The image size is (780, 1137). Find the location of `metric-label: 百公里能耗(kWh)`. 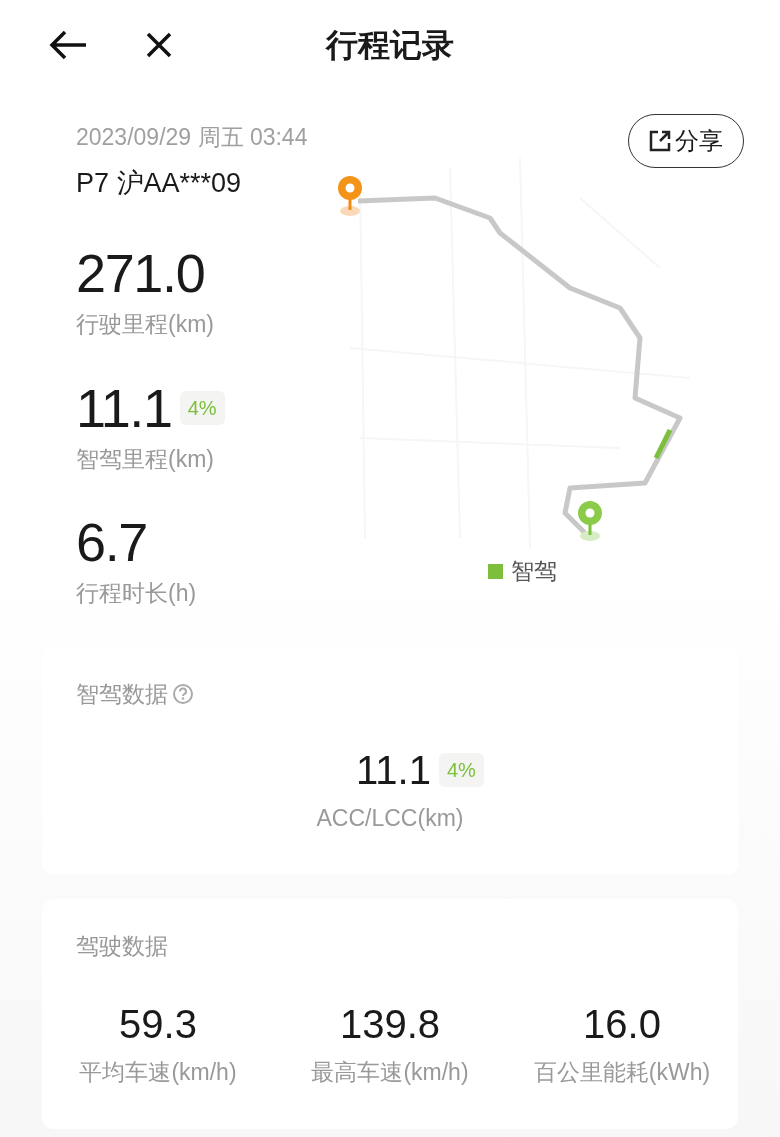

metric-label: 百公里能耗(kWh) is located at coordinates (622, 1072).